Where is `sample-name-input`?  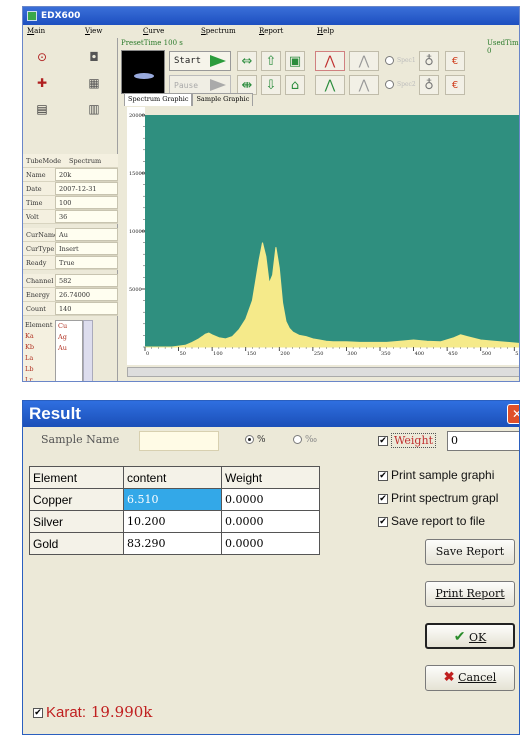
sample-name-input is located at coordinates (179, 441).